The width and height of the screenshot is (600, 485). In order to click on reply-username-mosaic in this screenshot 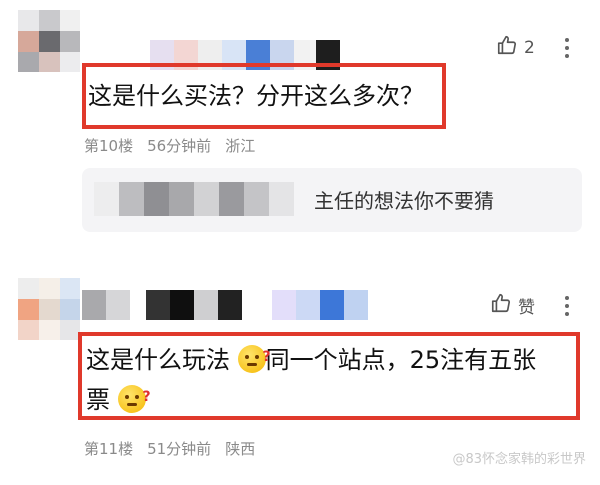, I will do `click(194, 199)`.